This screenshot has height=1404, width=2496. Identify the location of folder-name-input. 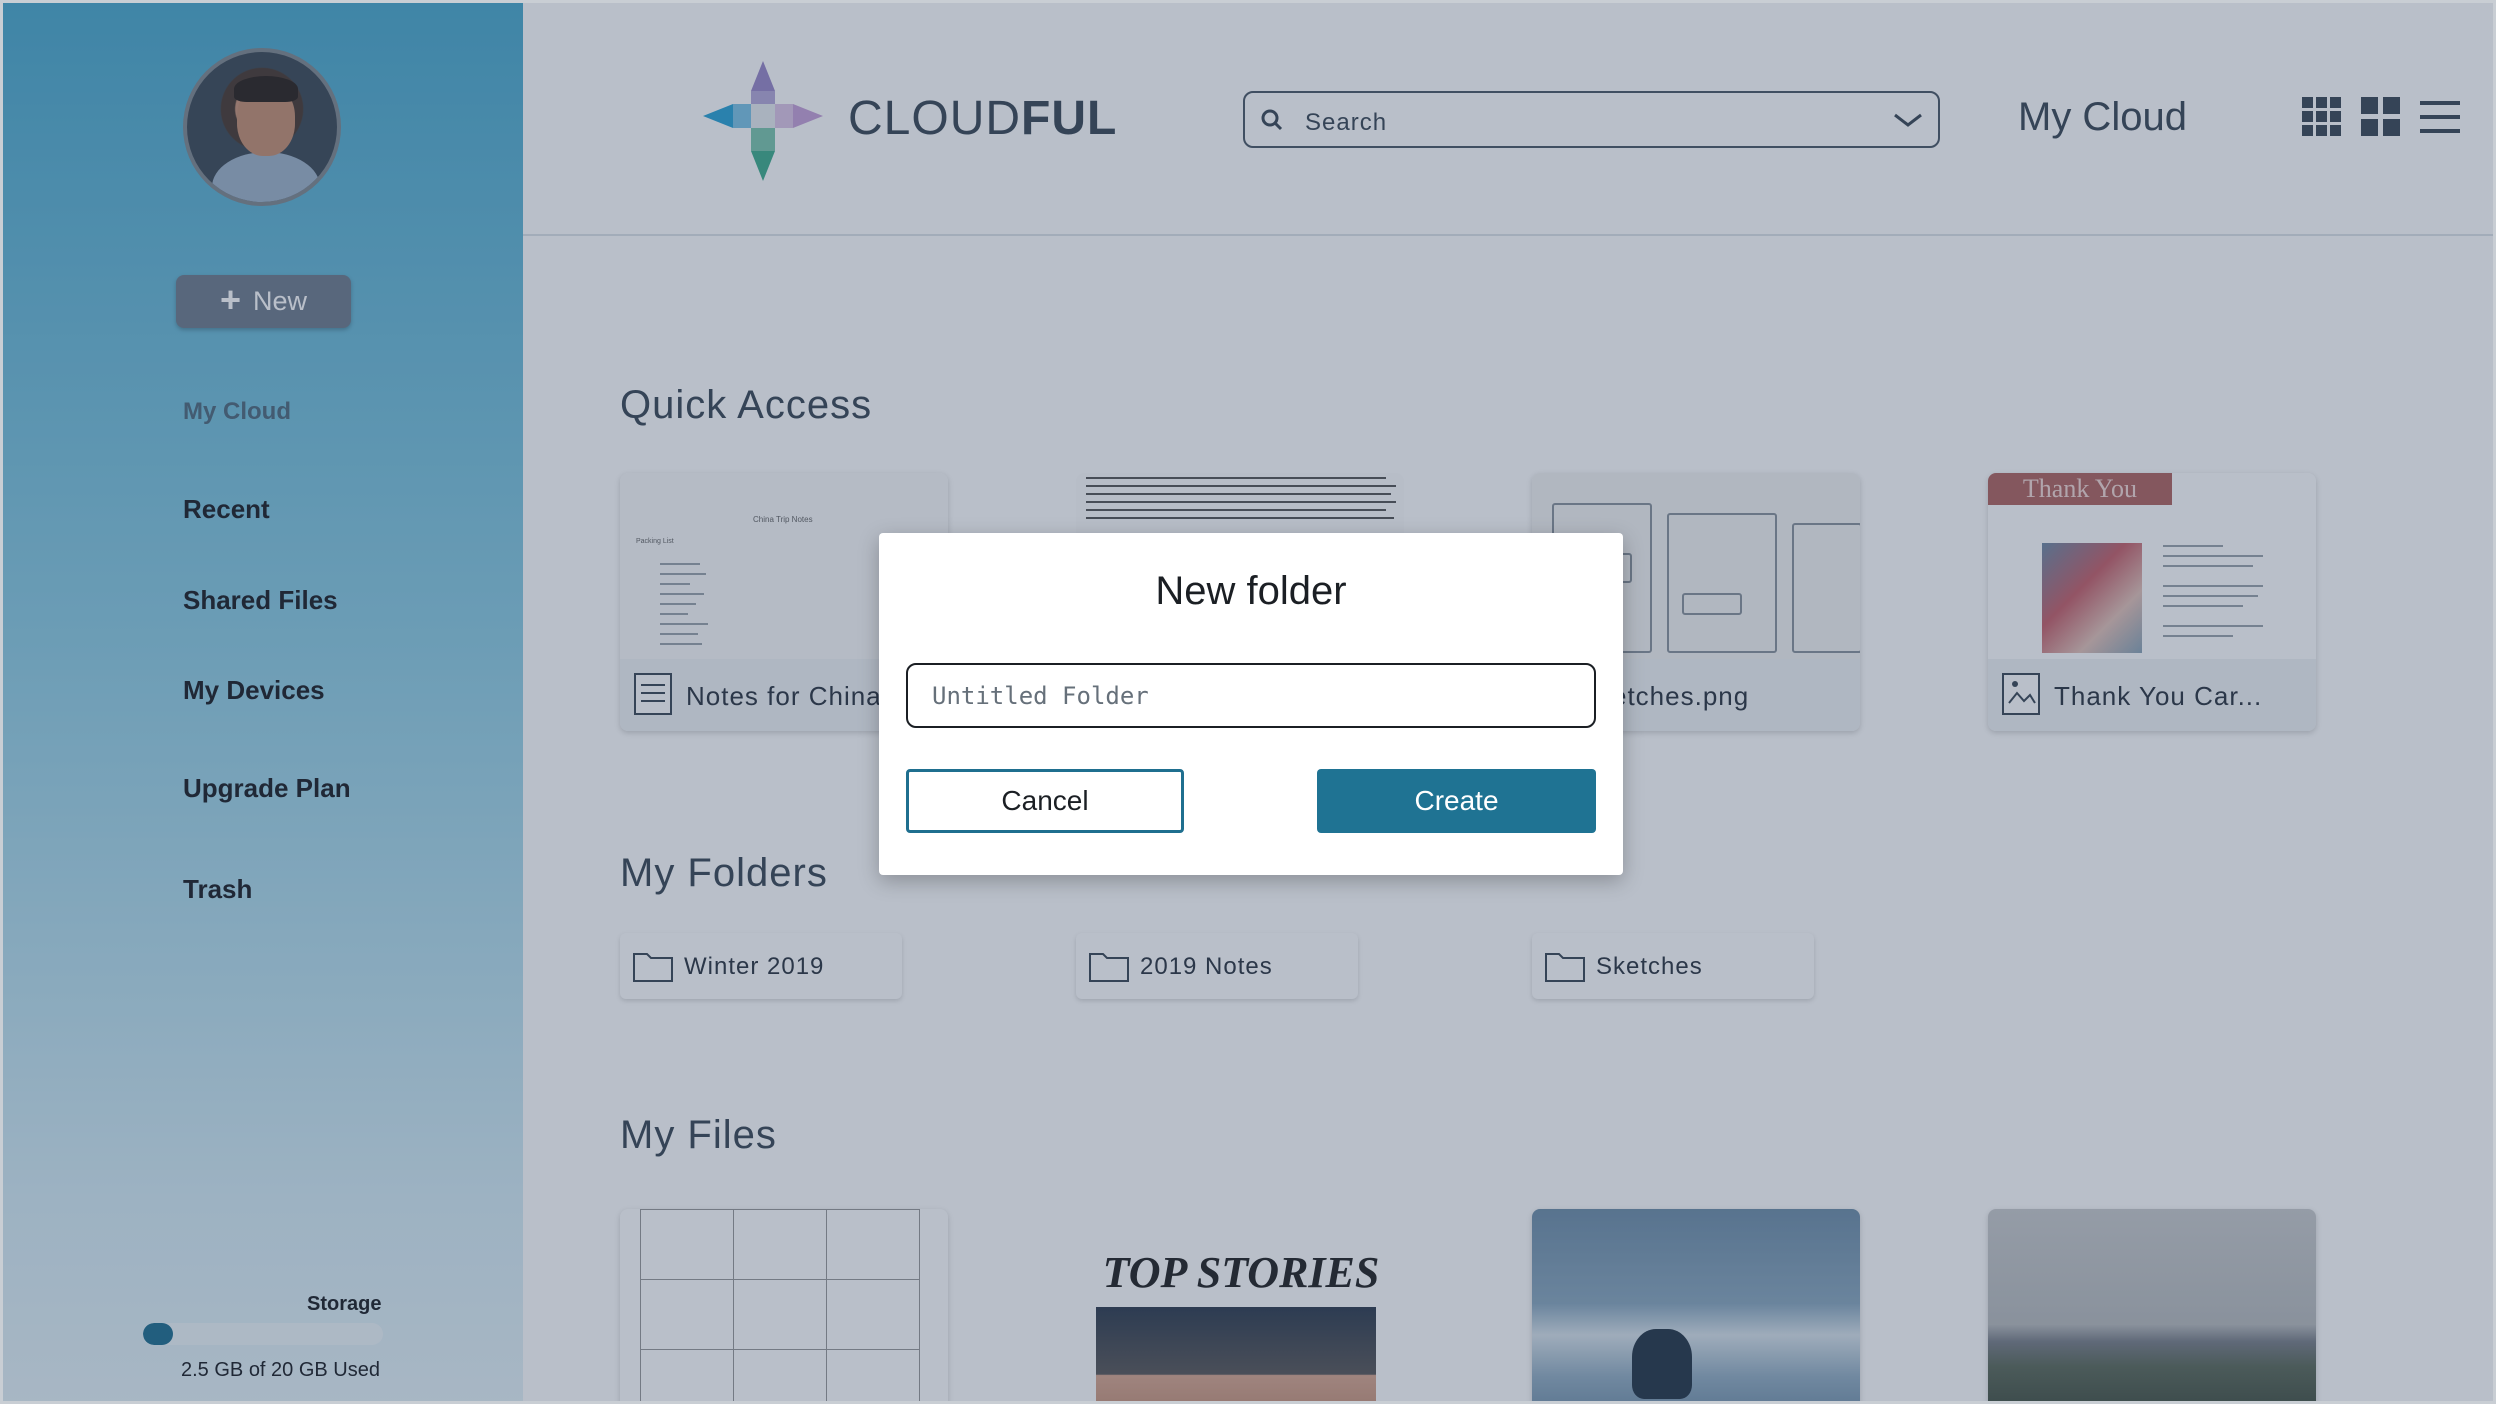
(1251, 695).